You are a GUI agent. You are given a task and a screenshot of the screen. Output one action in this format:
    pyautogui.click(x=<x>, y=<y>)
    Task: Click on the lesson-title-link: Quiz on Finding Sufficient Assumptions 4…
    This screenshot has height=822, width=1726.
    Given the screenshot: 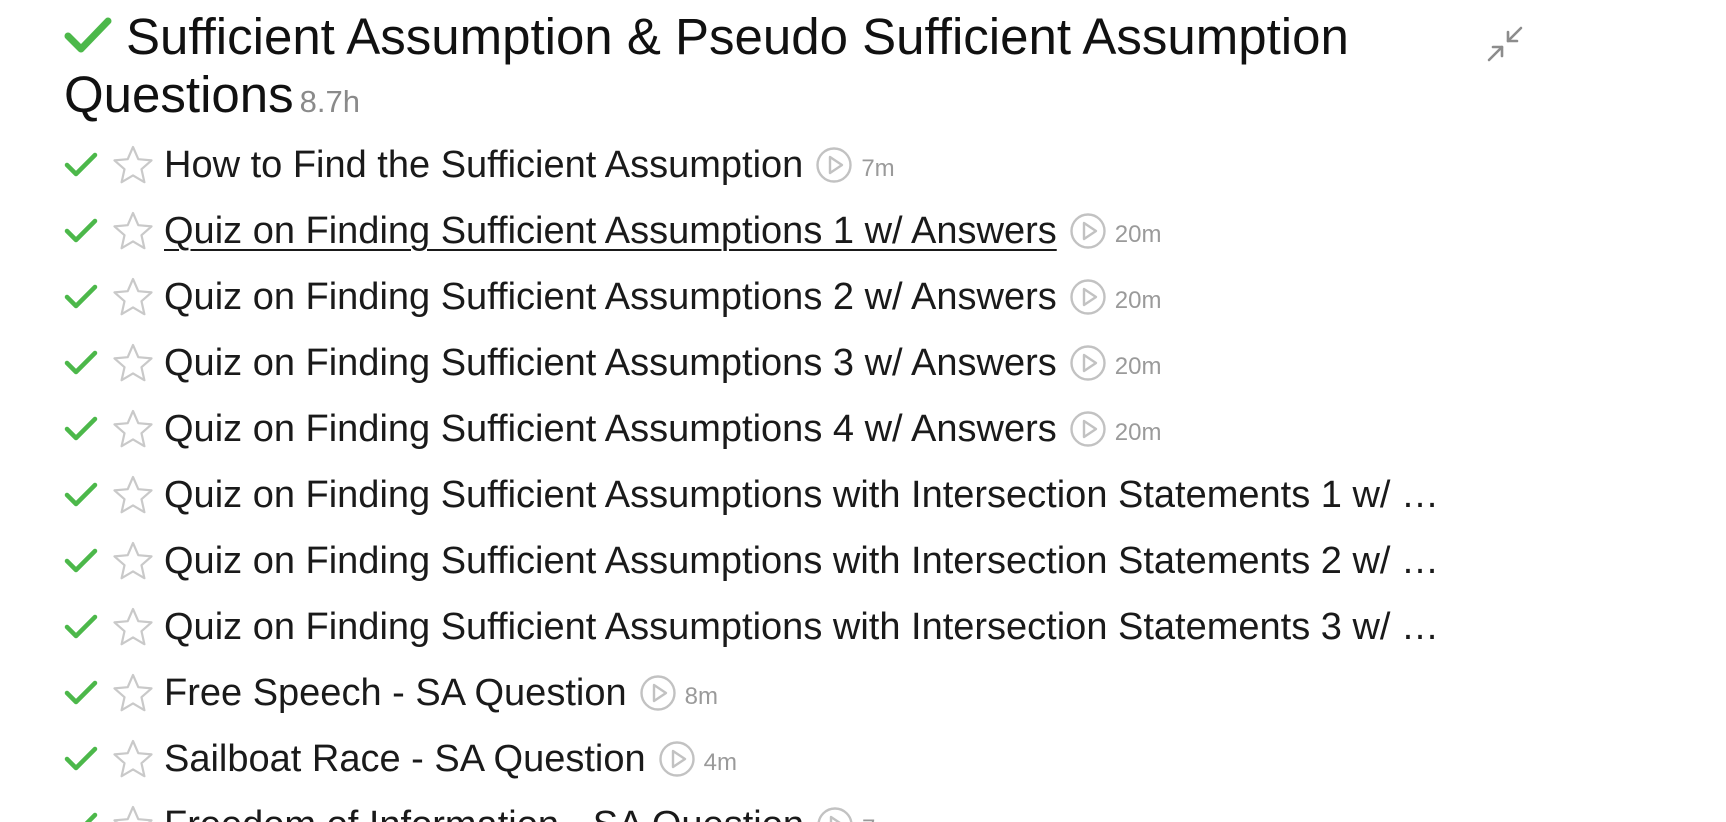 What is the action you would take?
    pyautogui.click(x=610, y=429)
    